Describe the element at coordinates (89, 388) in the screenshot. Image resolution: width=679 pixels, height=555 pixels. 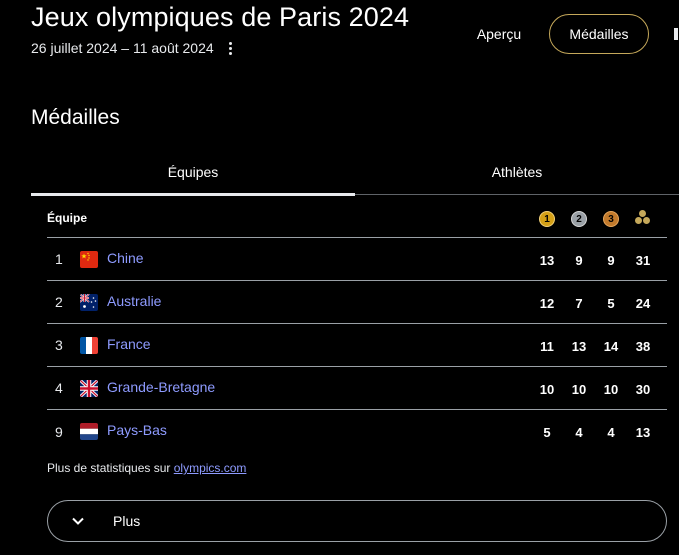
I see `uk-flag-icon` at that location.